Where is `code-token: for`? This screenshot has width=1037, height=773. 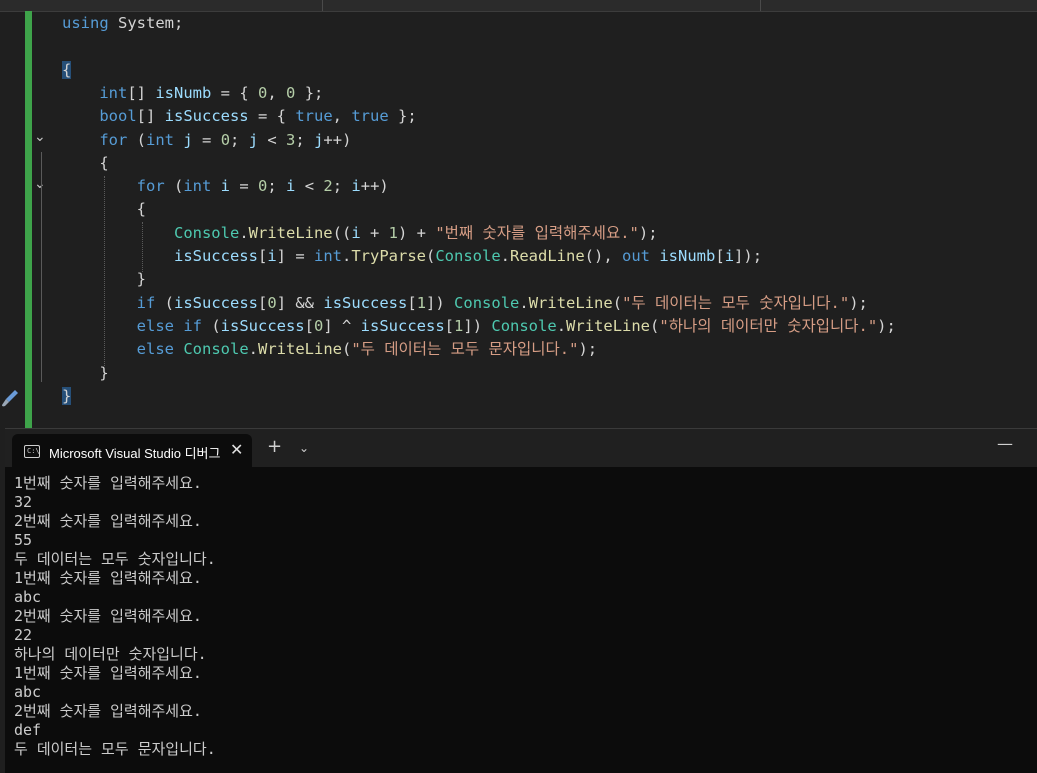
code-token: for is located at coordinates (113, 139).